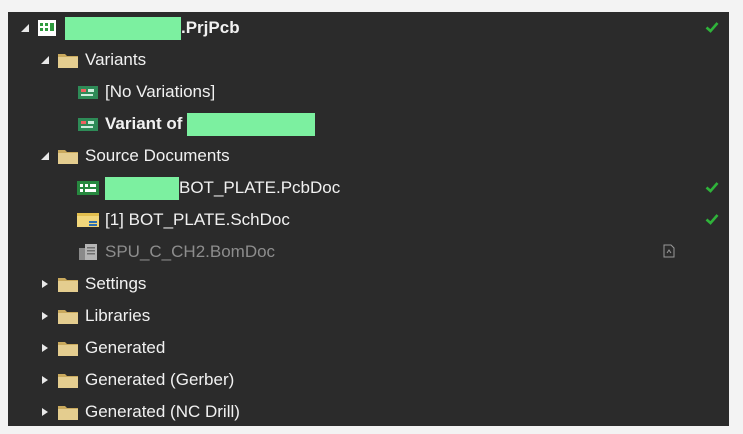 This screenshot has height=434, width=743. What do you see at coordinates (48, 28) in the screenshot?
I see `project-icon` at bounding box center [48, 28].